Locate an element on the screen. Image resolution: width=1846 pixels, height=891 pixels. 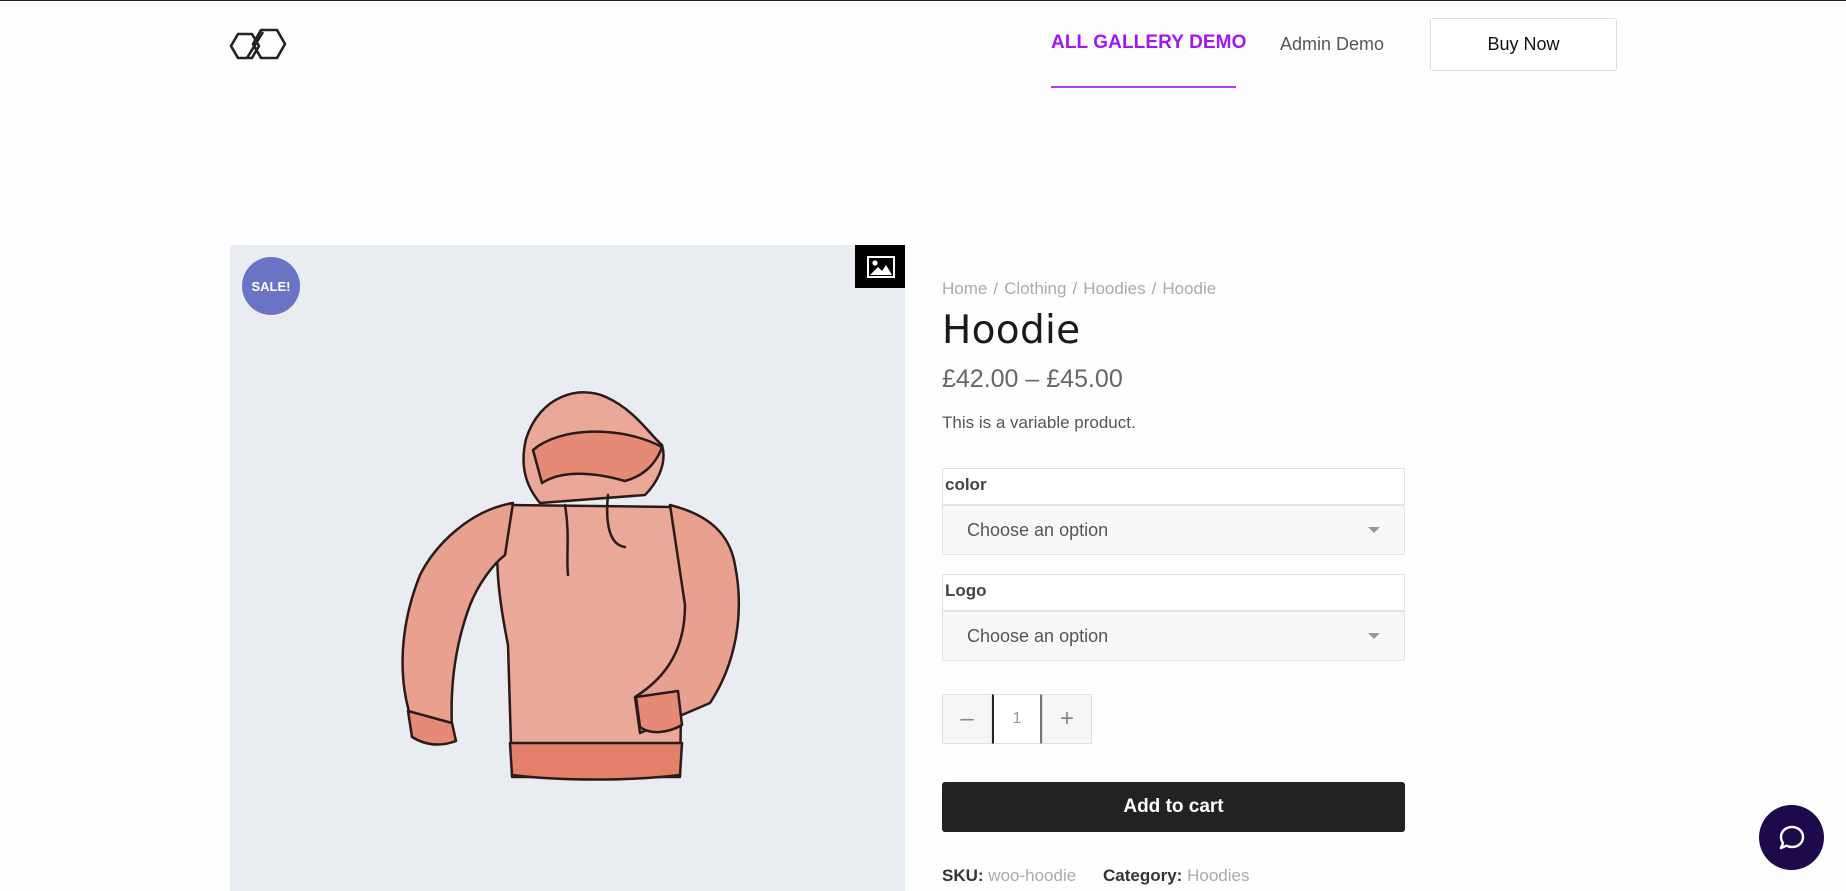
logo-icon is located at coordinates (259, 45).